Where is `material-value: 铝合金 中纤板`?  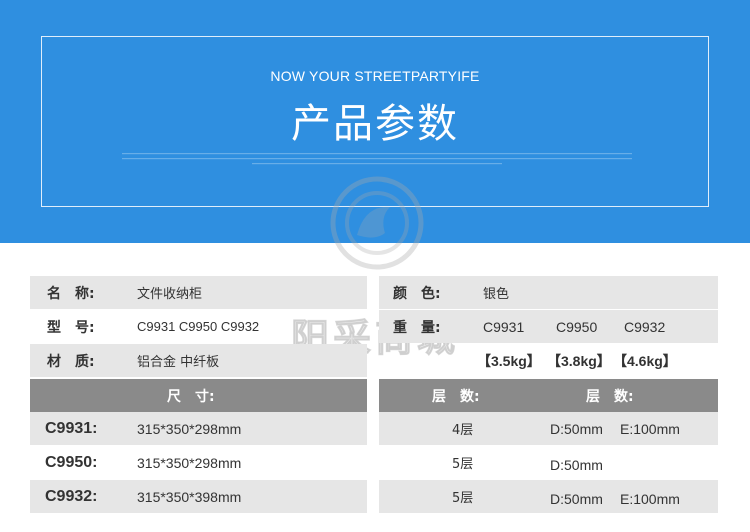
material-value: 铝合金 中纤板 is located at coordinates (178, 362).